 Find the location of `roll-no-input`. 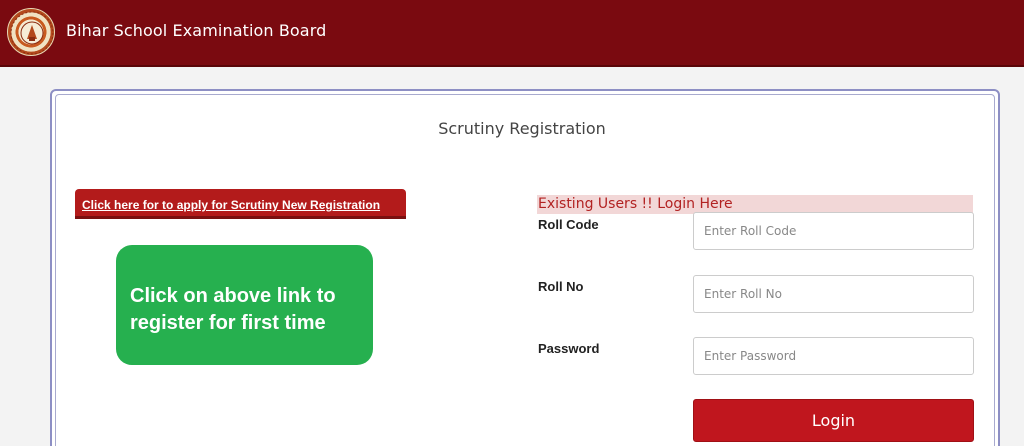

roll-no-input is located at coordinates (833, 294).